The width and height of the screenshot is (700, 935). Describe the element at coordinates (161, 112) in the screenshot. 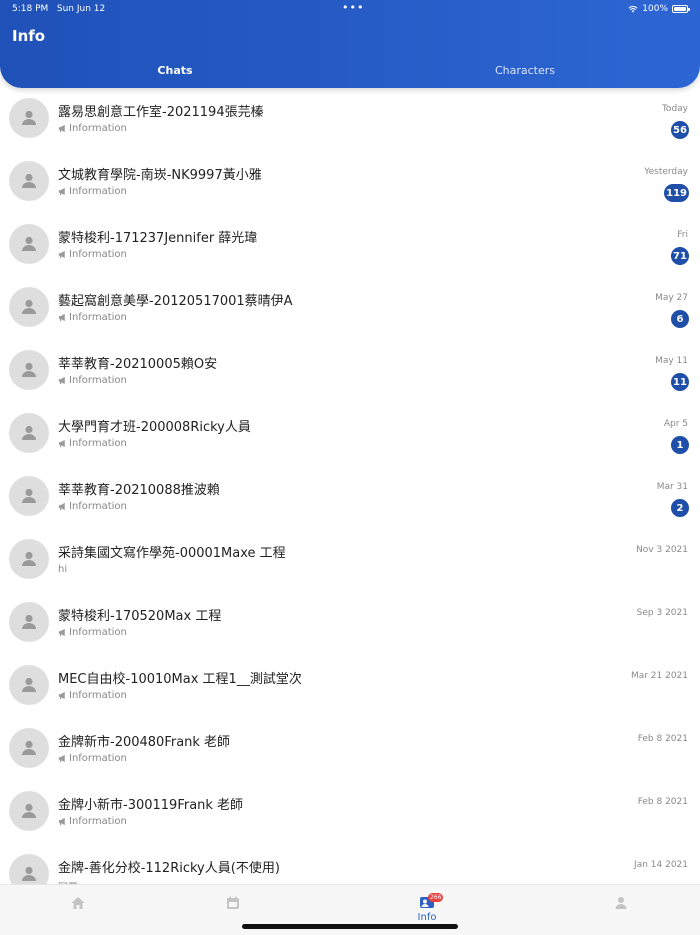

I see `chat-name: 露易思創意工作室-2021194張芫榛` at that location.